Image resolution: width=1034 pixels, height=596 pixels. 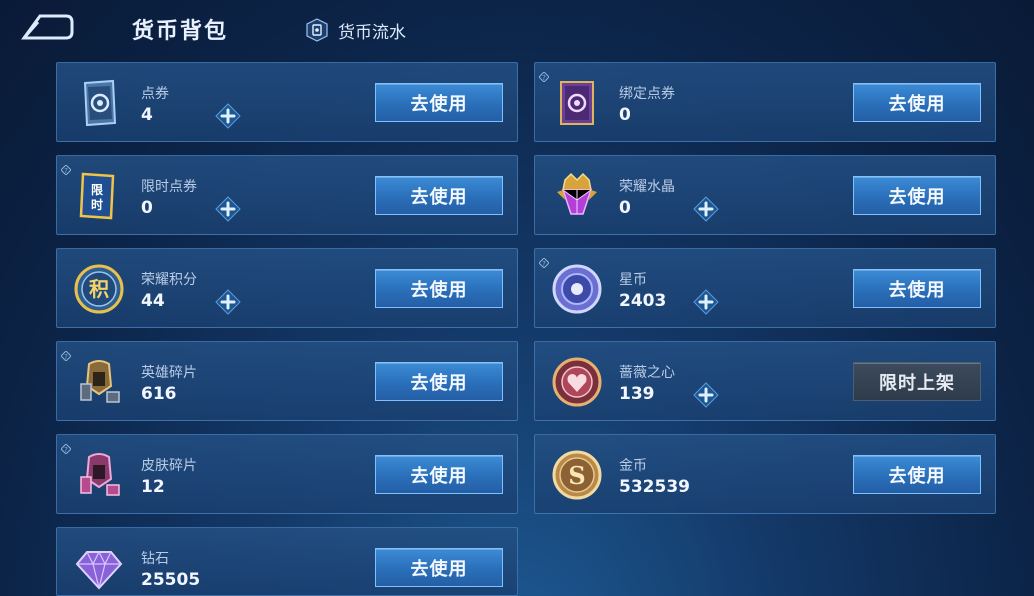 I want to click on currency-amount: 532539, so click(x=654, y=487).